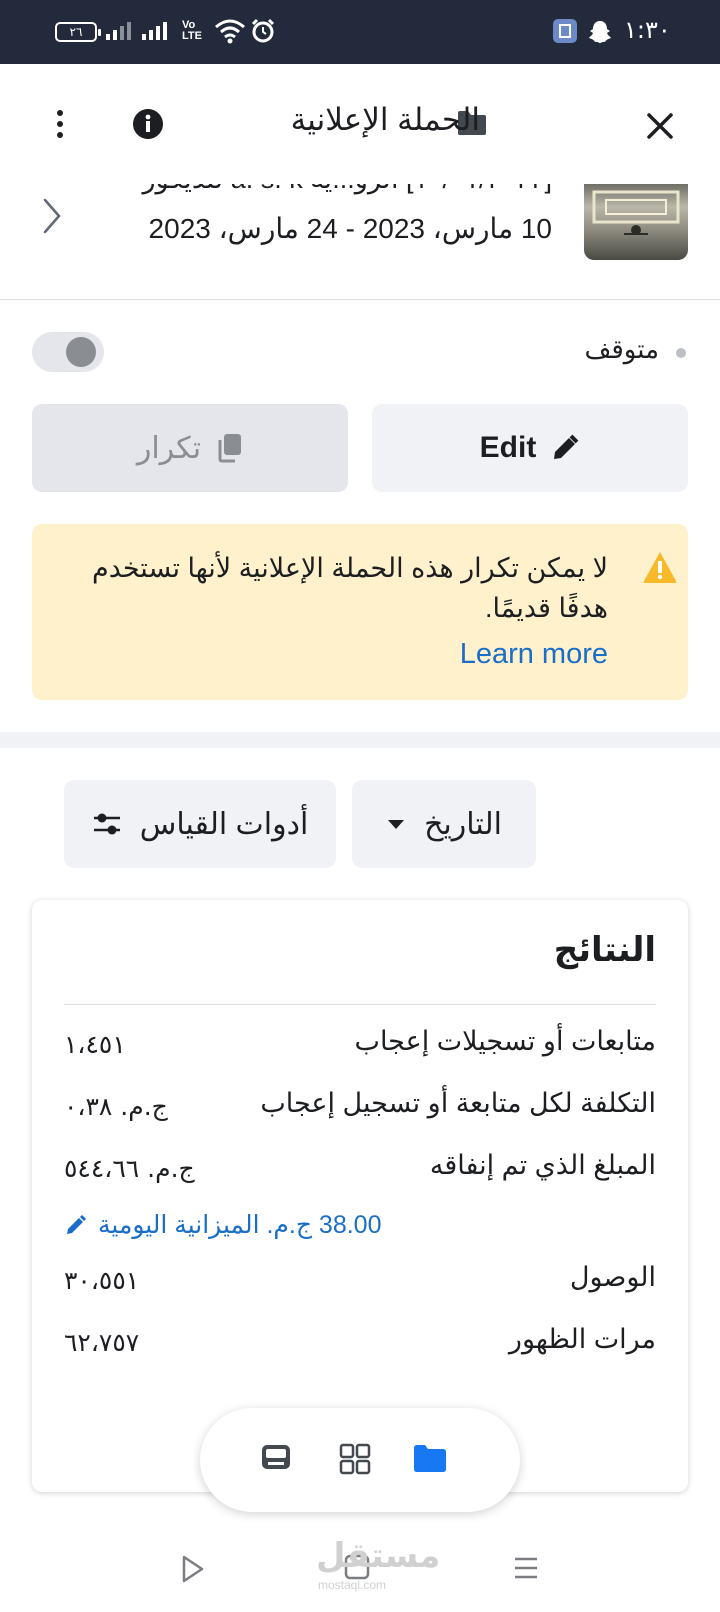 This screenshot has width=720, height=1612. I want to click on grid-icon, so click(355, 1459).